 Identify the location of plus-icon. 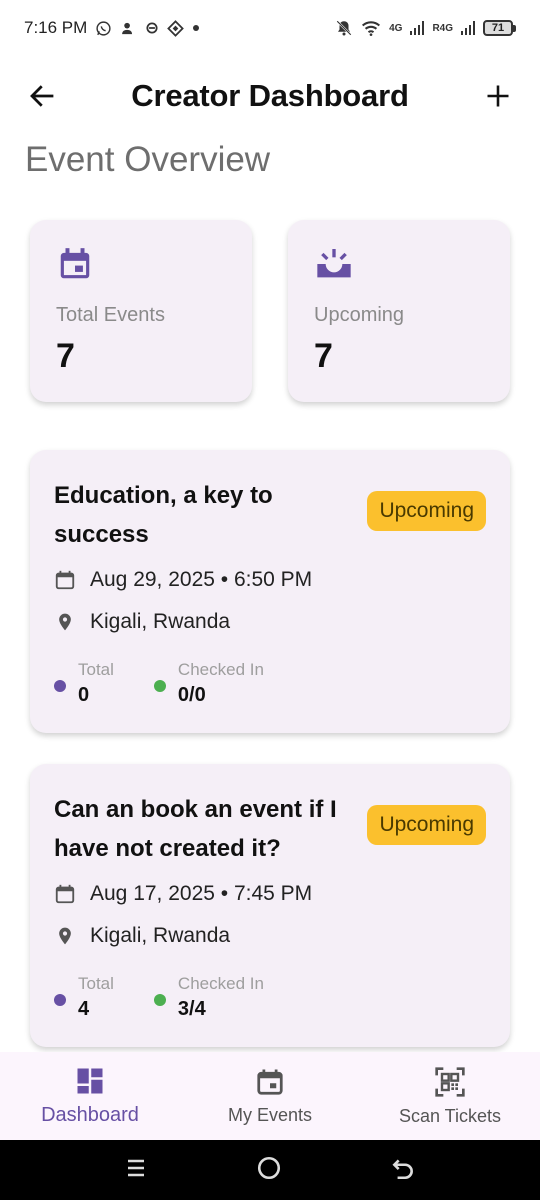
(498, 96).